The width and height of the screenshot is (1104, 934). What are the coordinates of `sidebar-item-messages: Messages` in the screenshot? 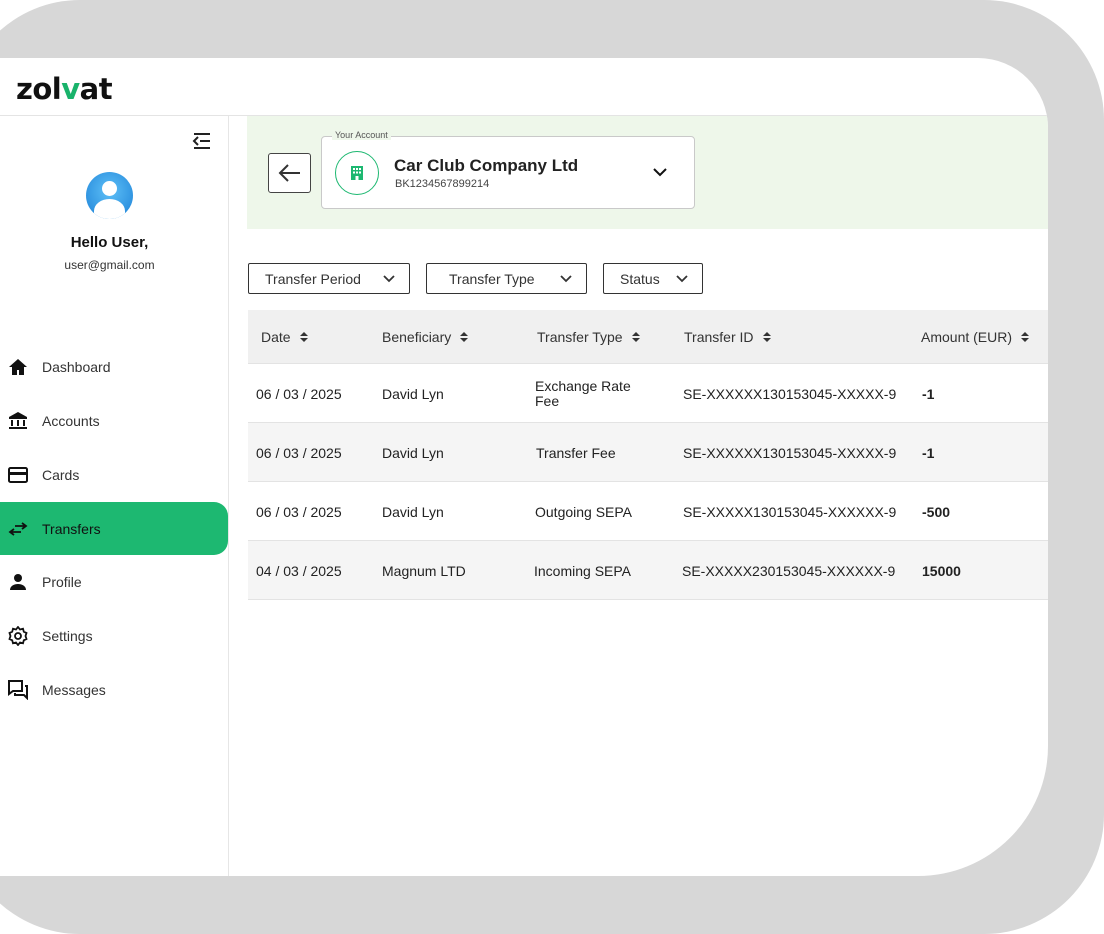 It's located at (114, 690).